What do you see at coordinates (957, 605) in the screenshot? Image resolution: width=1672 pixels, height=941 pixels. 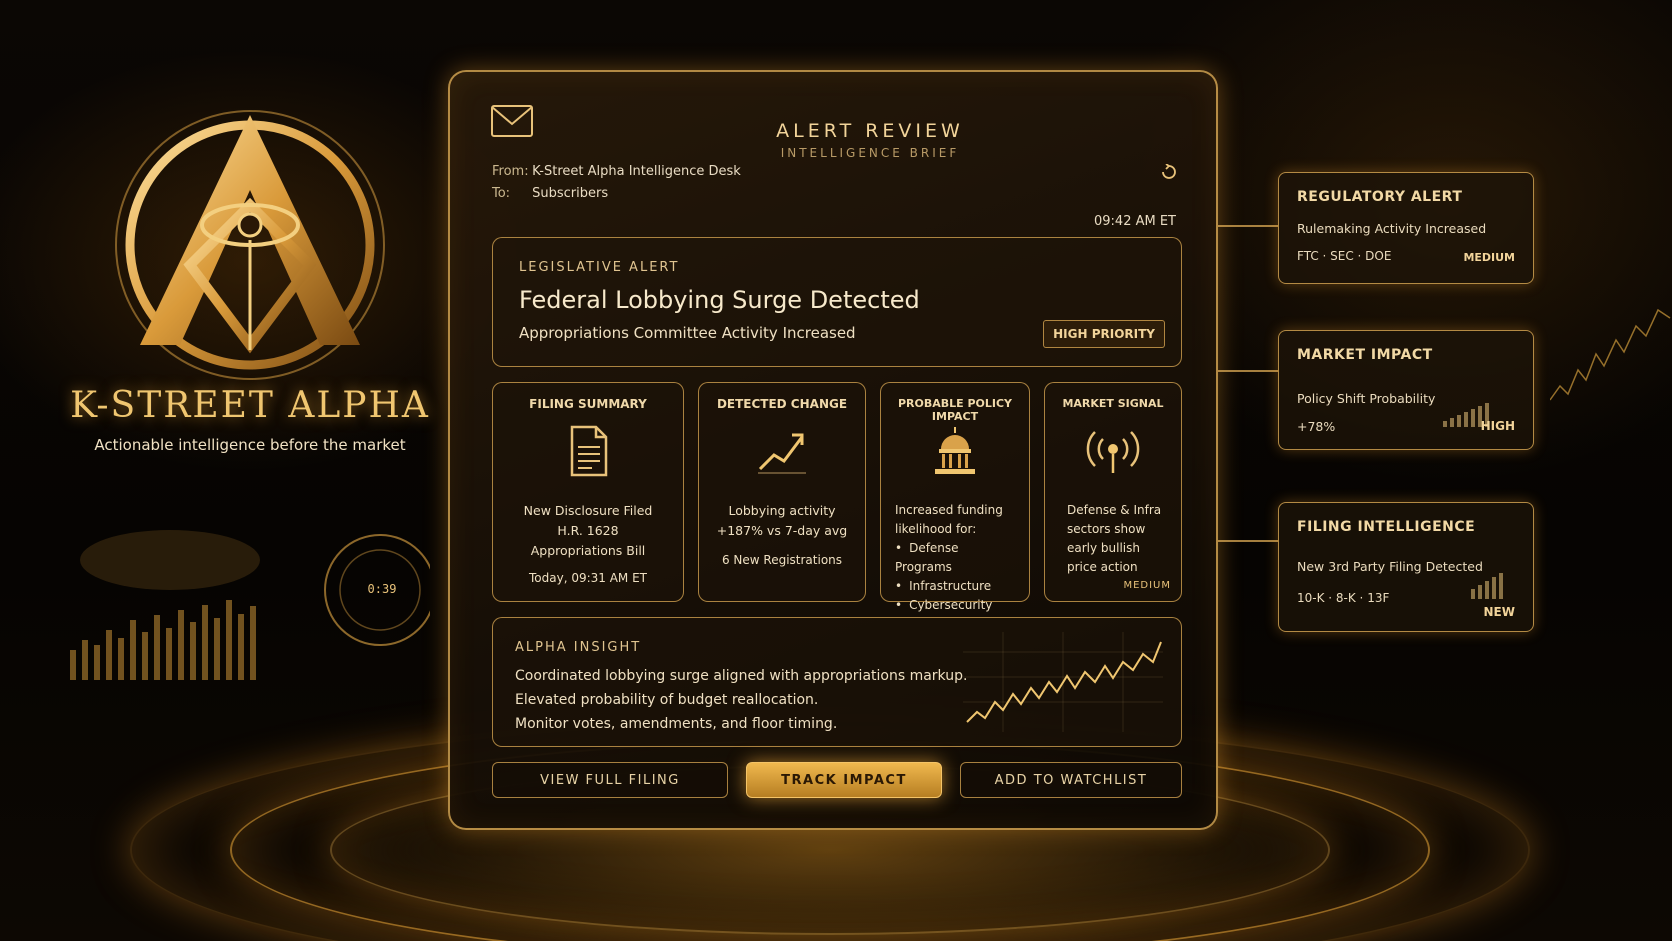 I see `list-item: Cybersecurity` at bounding box center [957, 605].